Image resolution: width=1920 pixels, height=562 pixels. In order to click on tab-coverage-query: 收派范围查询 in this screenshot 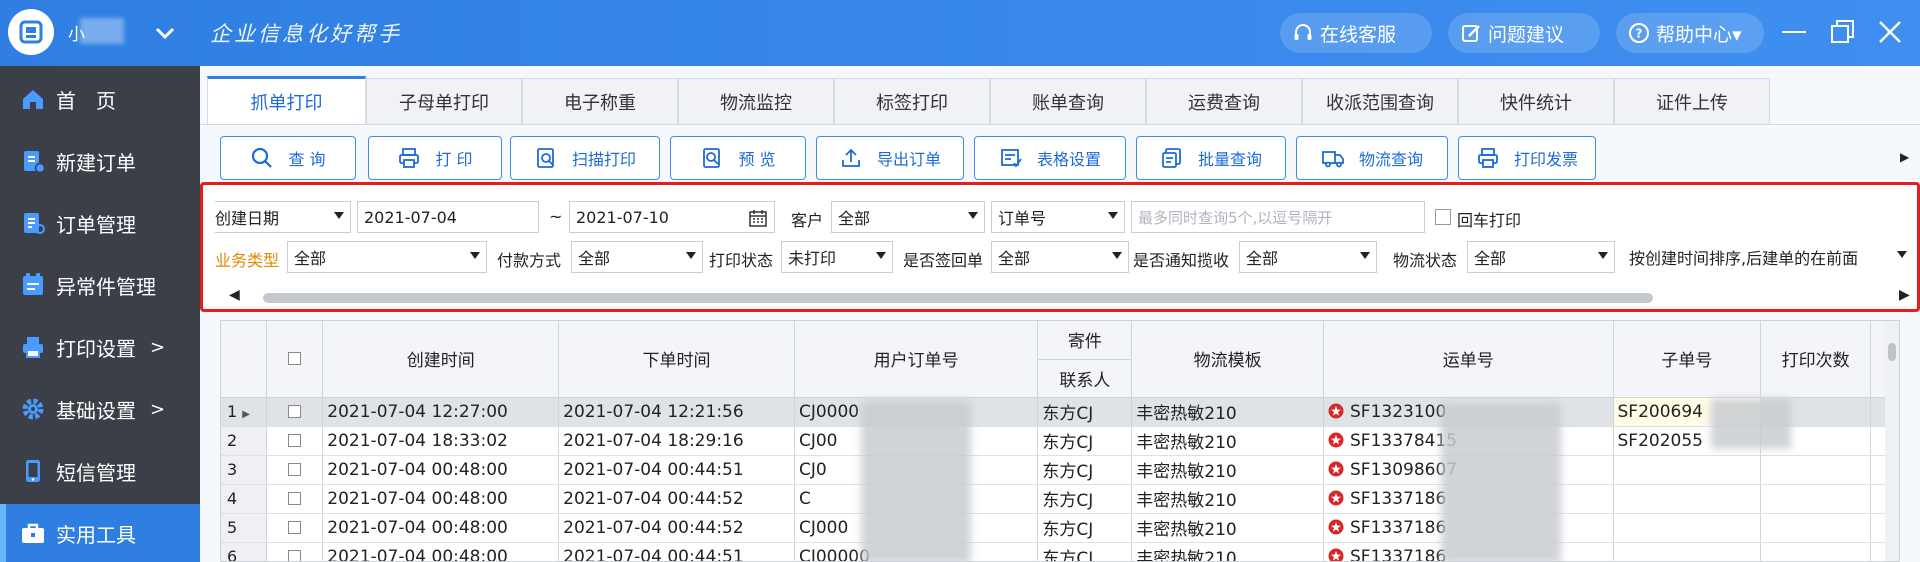, I will do `click(1380, 101)`.